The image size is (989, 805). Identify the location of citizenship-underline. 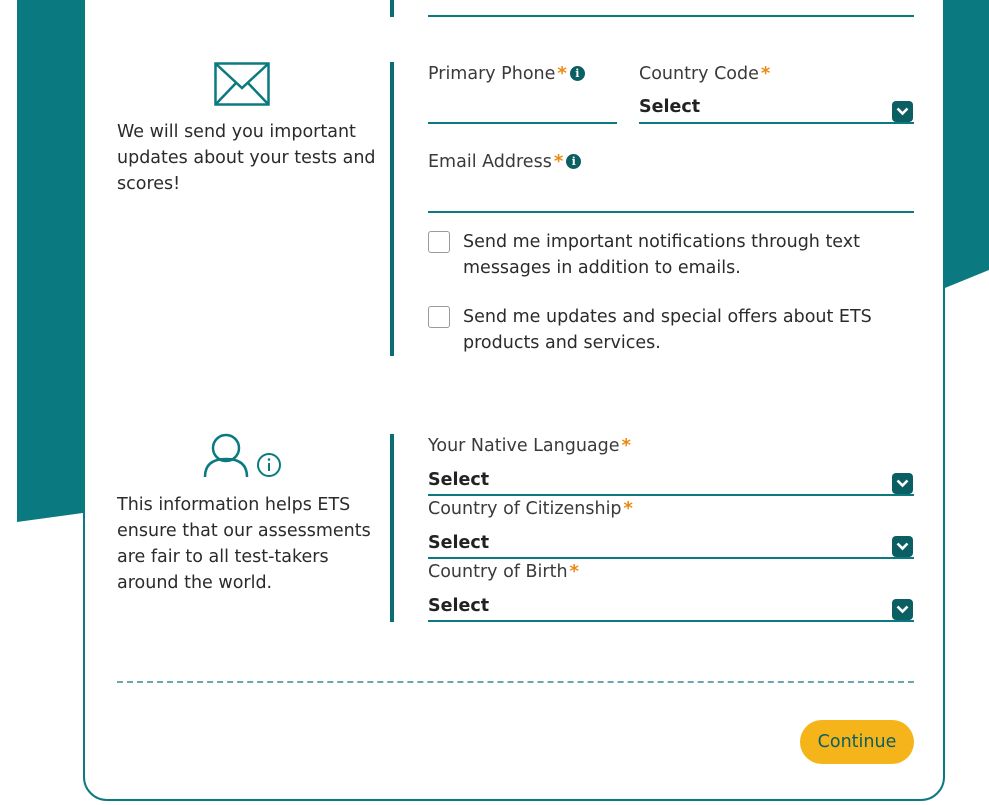
(671, 558).